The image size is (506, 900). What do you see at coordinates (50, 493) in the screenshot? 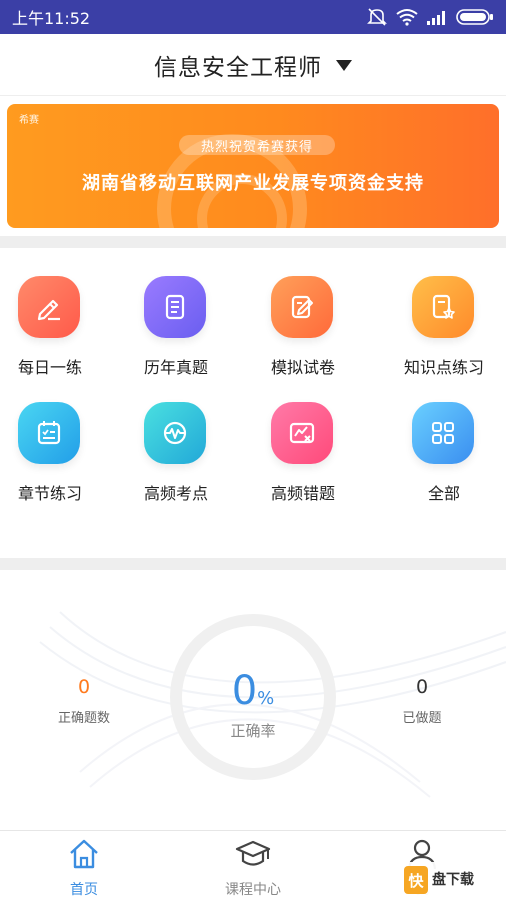
I see `feature-label: 章节练习` at bounding box center [50, 493].